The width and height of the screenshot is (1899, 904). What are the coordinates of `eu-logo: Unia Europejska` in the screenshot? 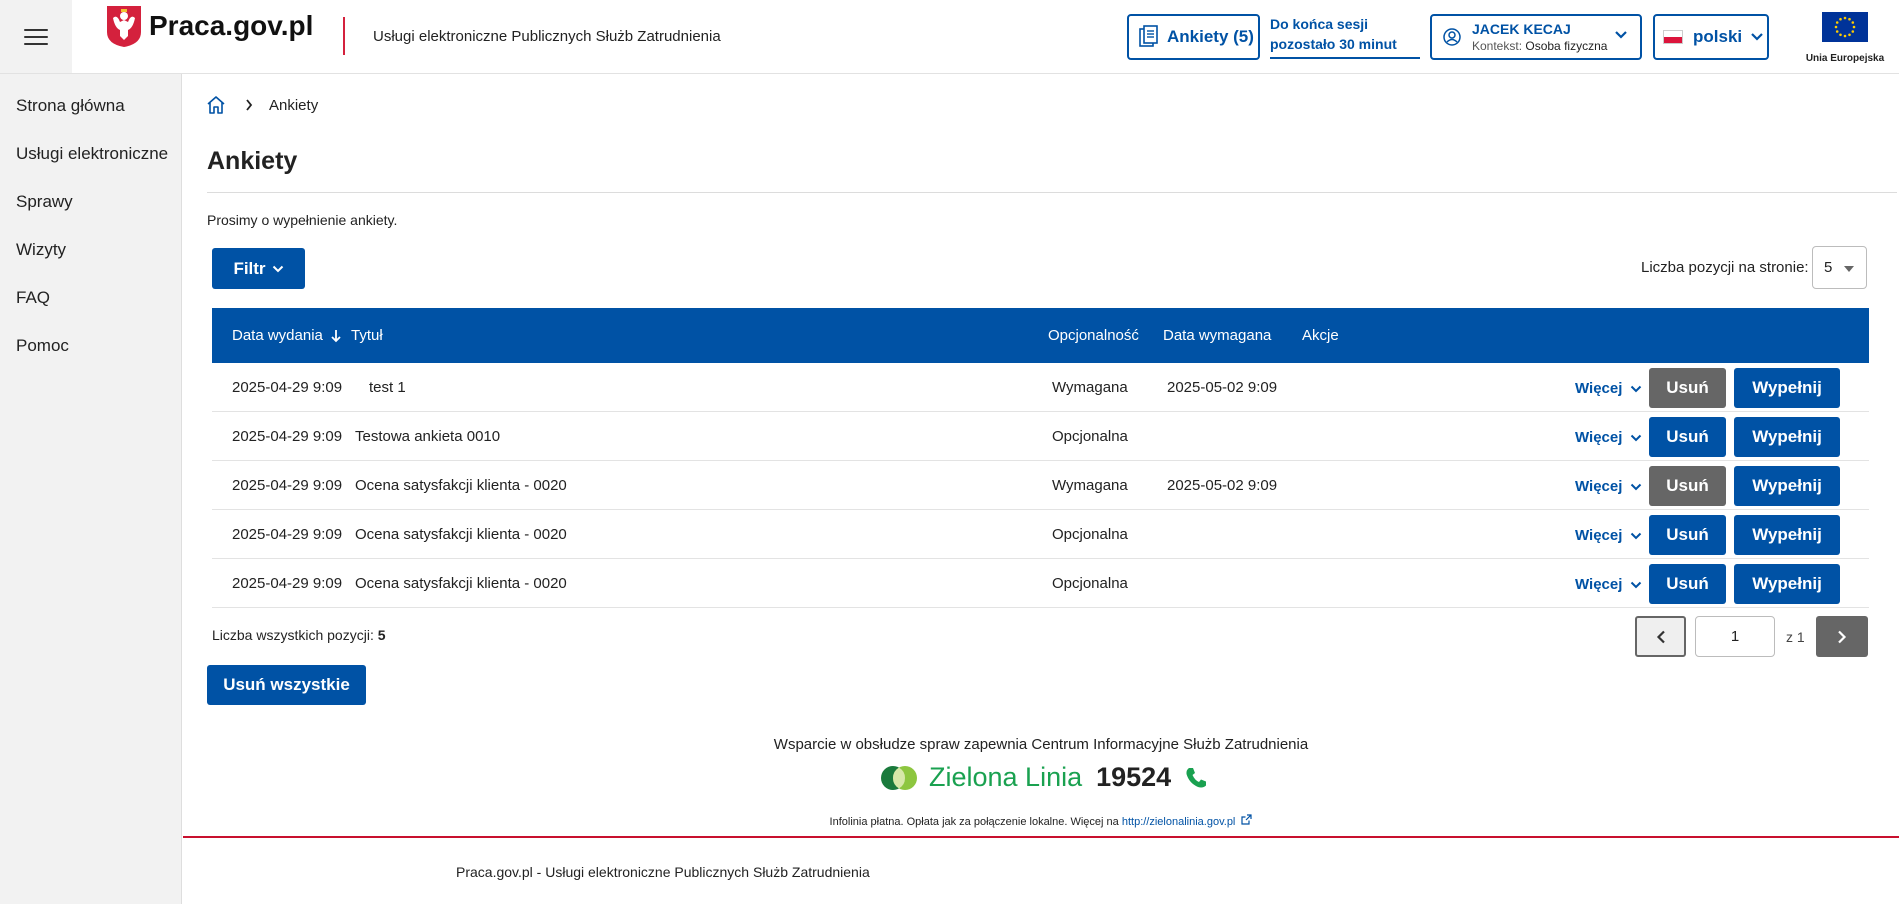 It's located at (1845, 38).